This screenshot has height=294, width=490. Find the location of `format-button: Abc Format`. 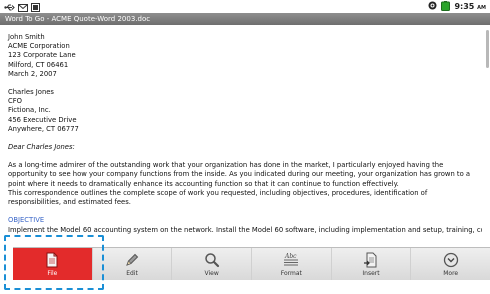

format-button: Abc Format is located at coordinates (292, 264).